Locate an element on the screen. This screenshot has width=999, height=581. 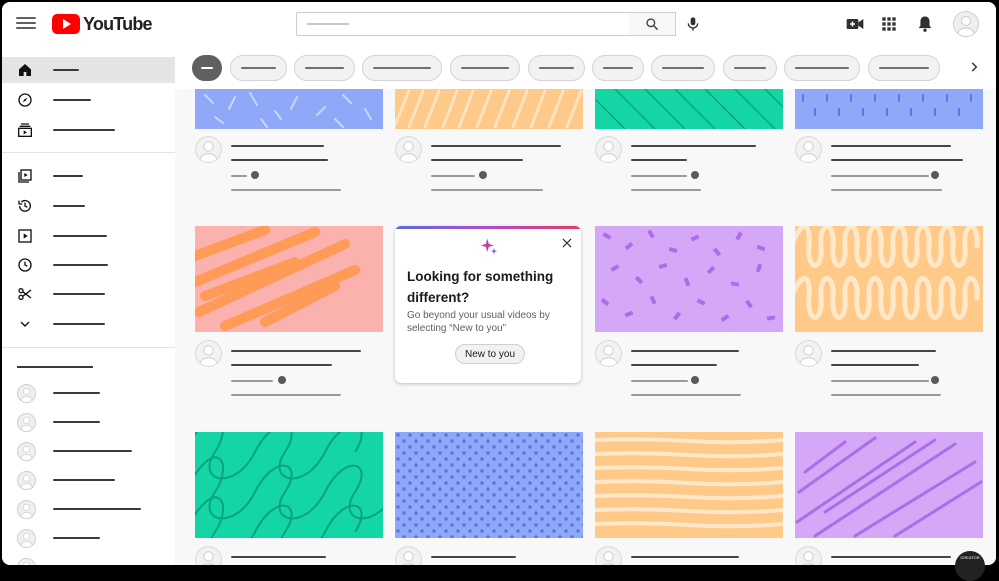
sidebar-item-home is located at coordinates (88, 70).